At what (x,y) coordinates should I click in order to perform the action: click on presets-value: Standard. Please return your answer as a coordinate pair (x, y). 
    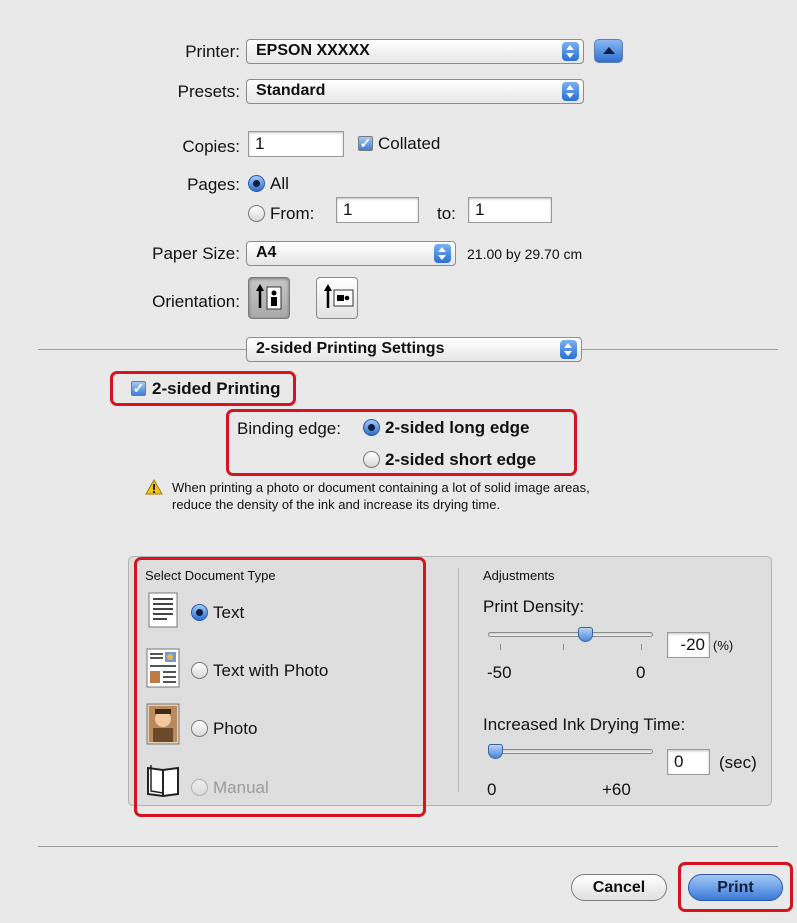
    Looking at the image, I should click on (291, 90).